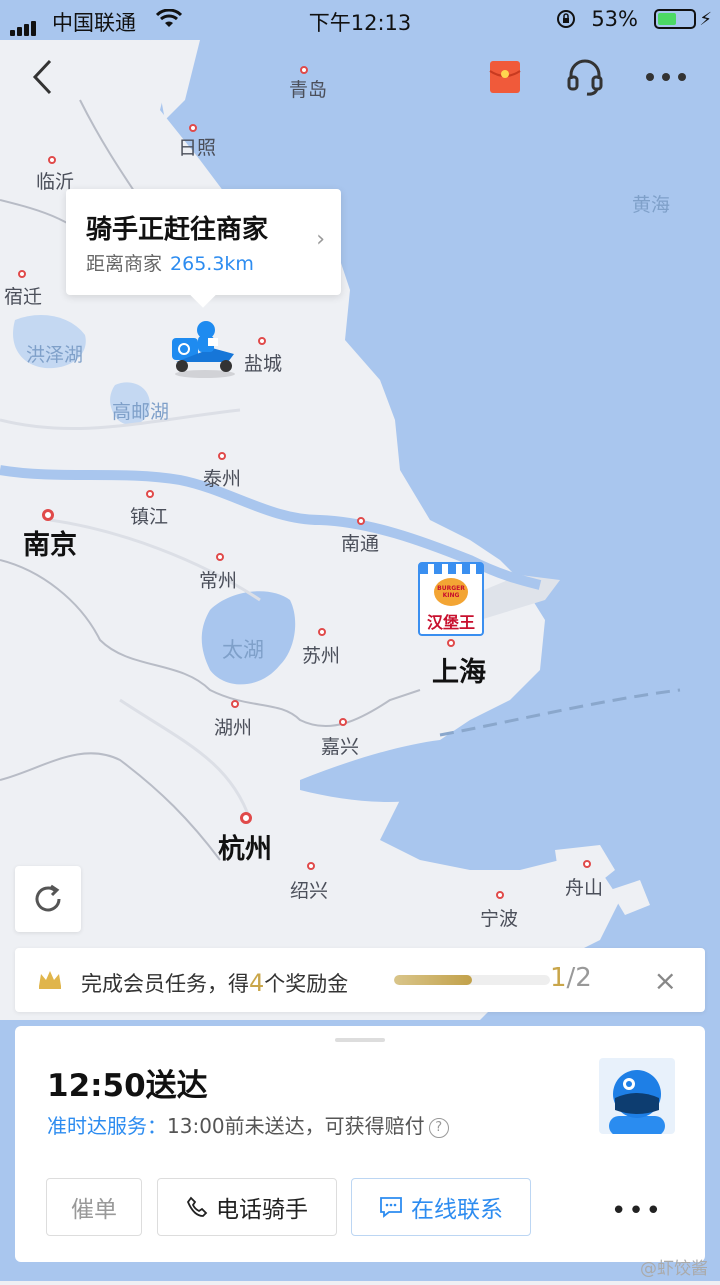  What do you see at coordinates (614, 19) in the screenshot?
I see `battery-percent: 53%` at bounding box center [614, 19].